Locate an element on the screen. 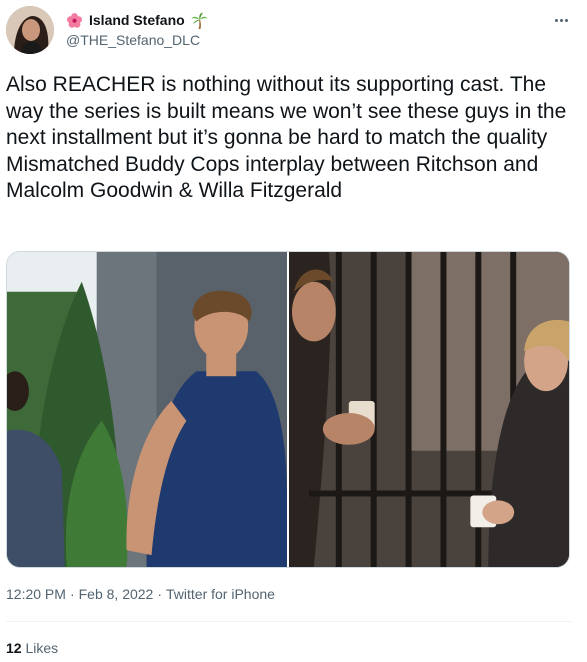 This screenshot has width=587, height=662. divider is located at coordinates (289, 621).